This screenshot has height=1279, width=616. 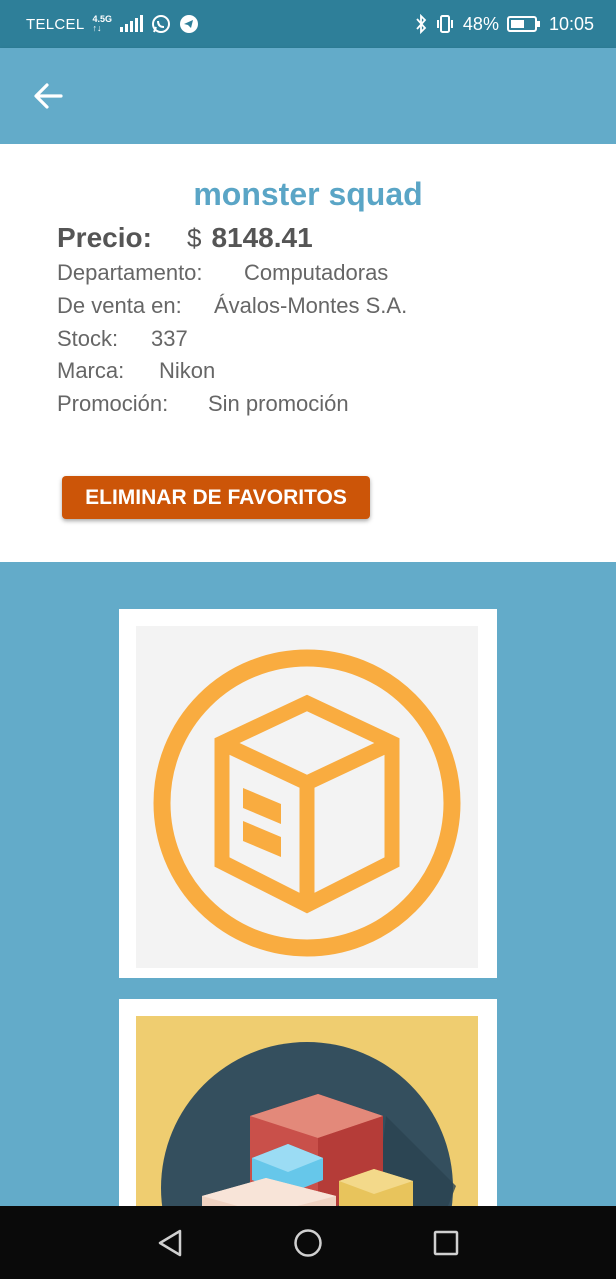 What do you see at coordinates (504, 24) in the screenshot?
I see `status-right: 48% 10:05` at bounding box center [504, 24].